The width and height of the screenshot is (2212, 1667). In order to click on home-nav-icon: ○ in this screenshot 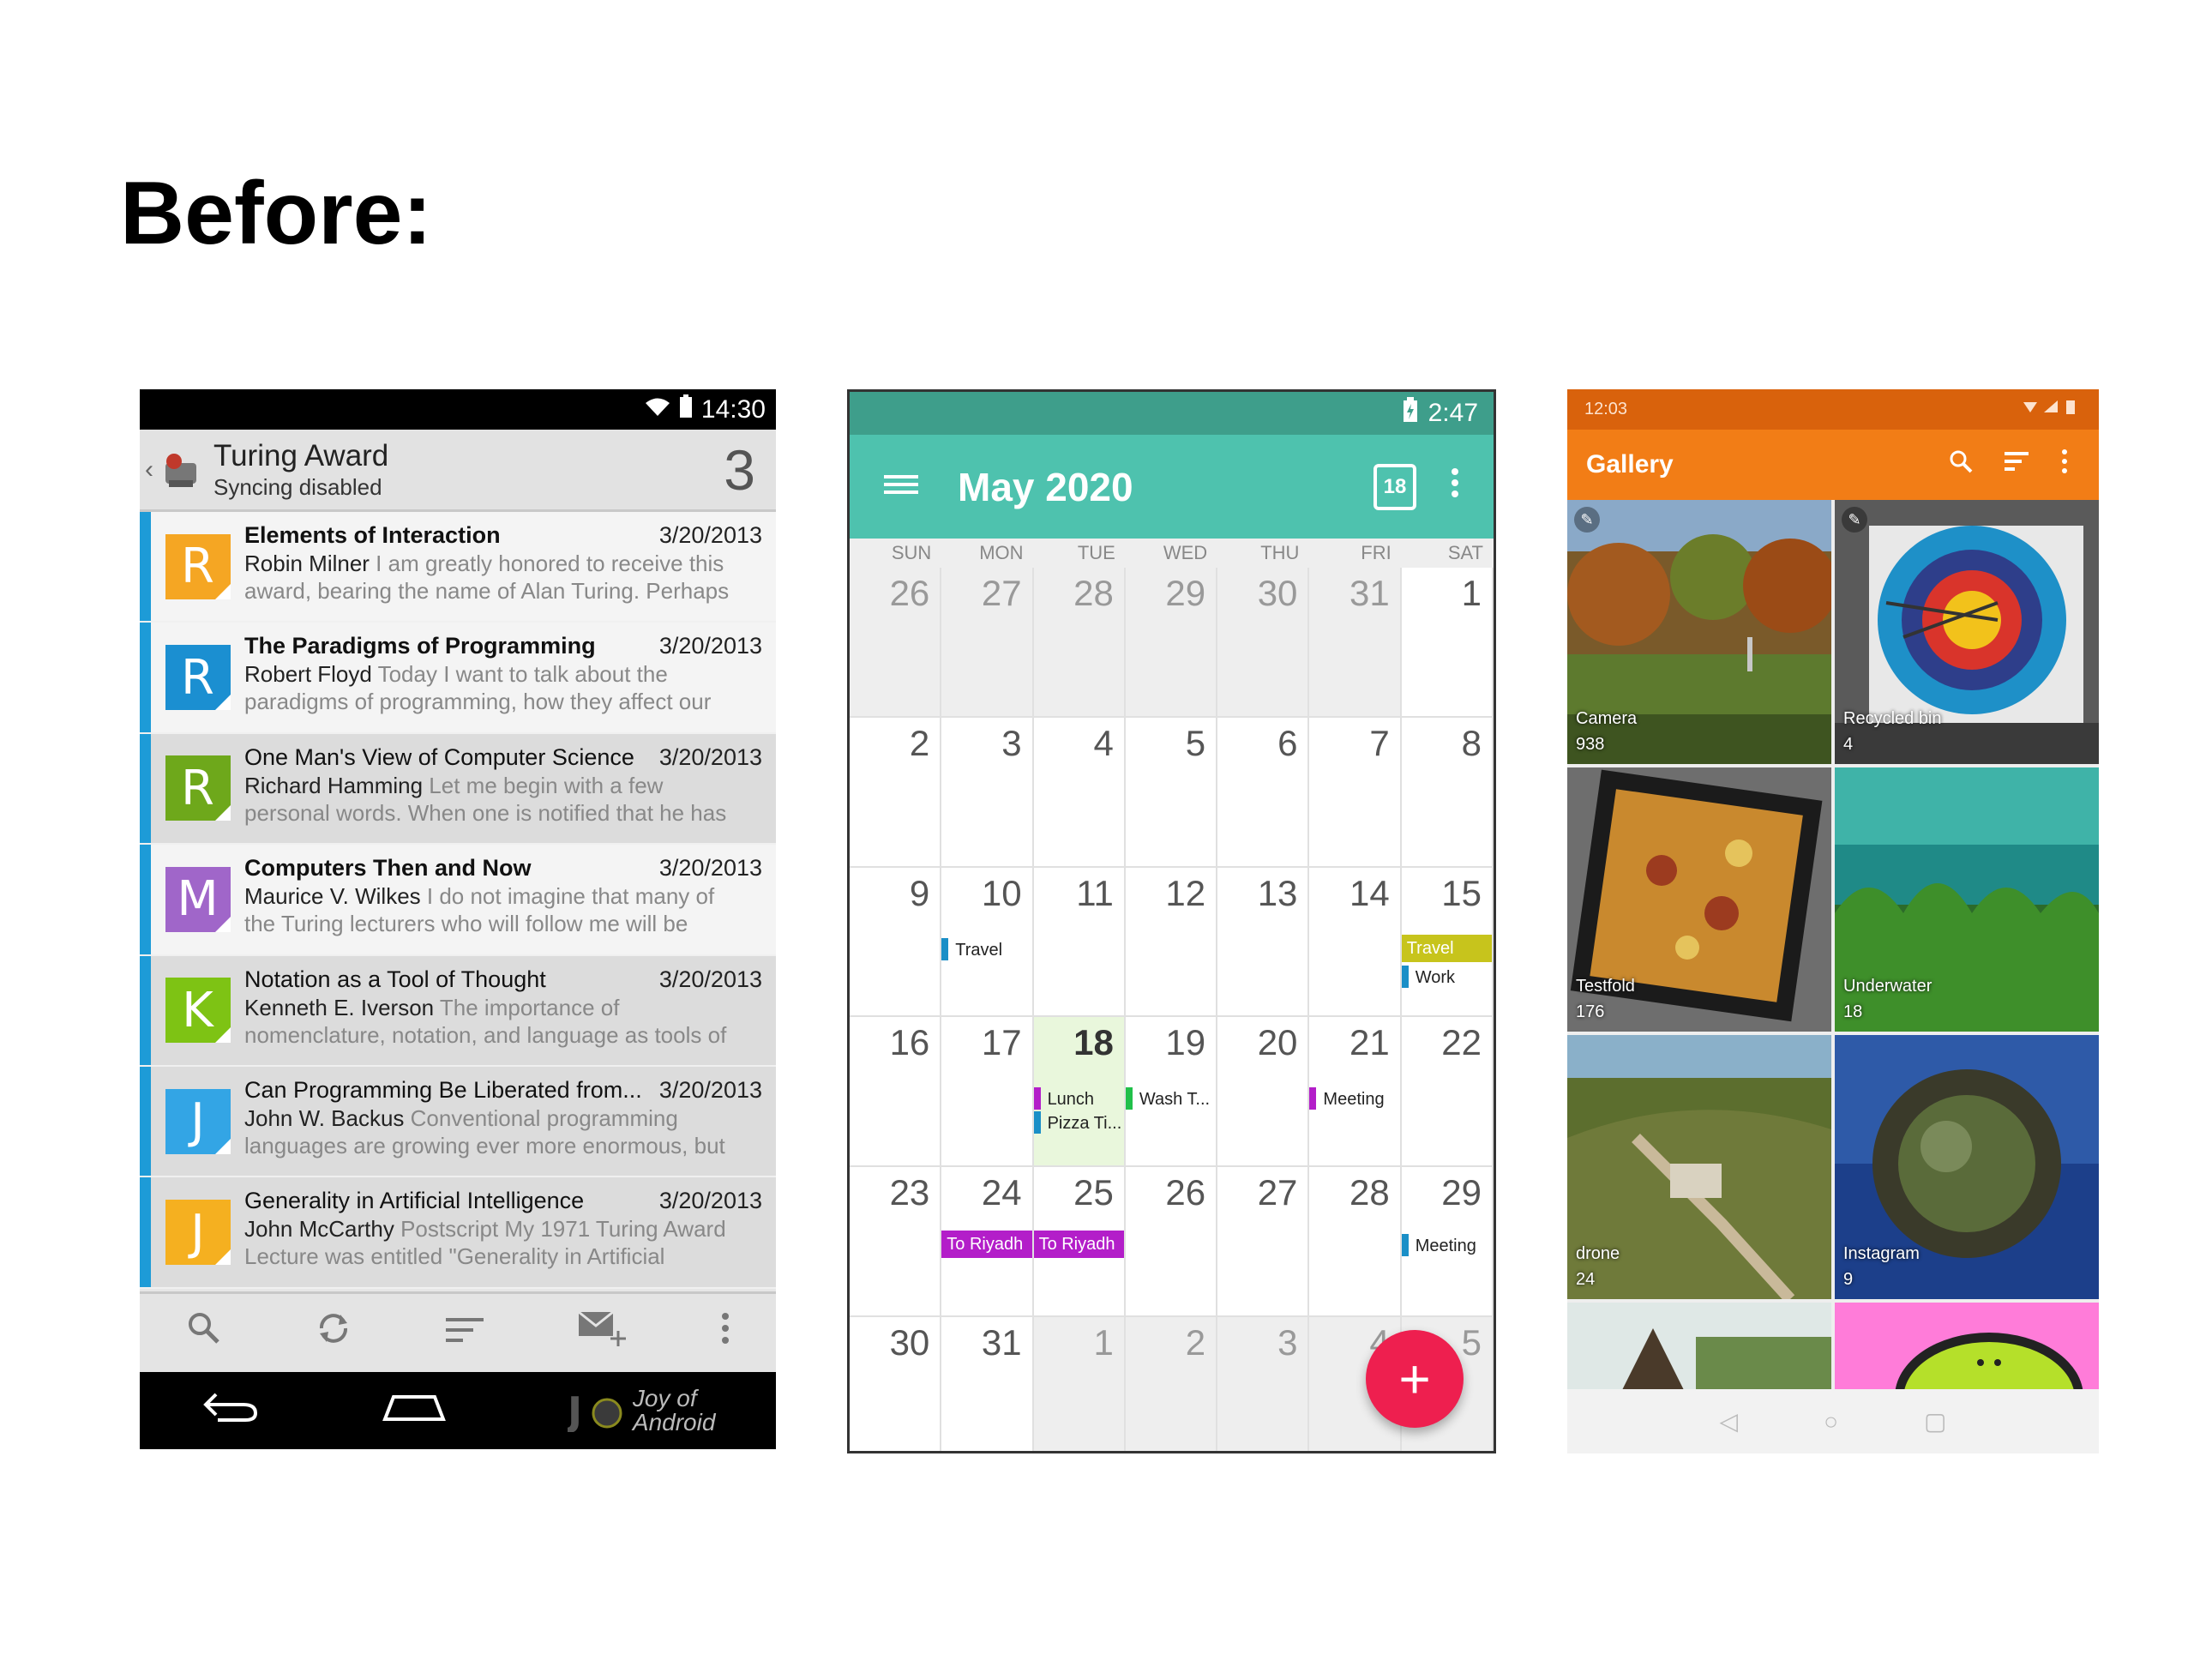, I will do `click(1831, 1421)`.